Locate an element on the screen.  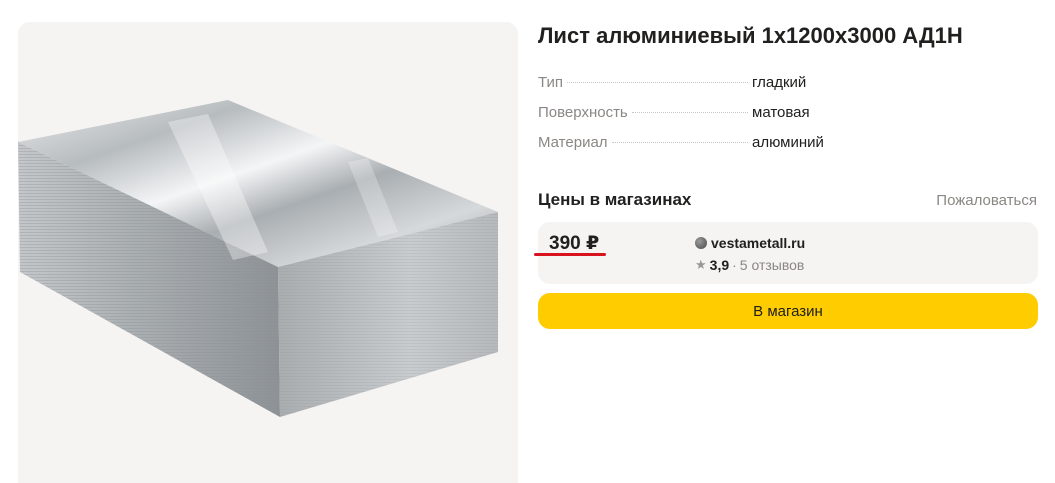
spec-value: матовая is located at coordinates (781, 112).